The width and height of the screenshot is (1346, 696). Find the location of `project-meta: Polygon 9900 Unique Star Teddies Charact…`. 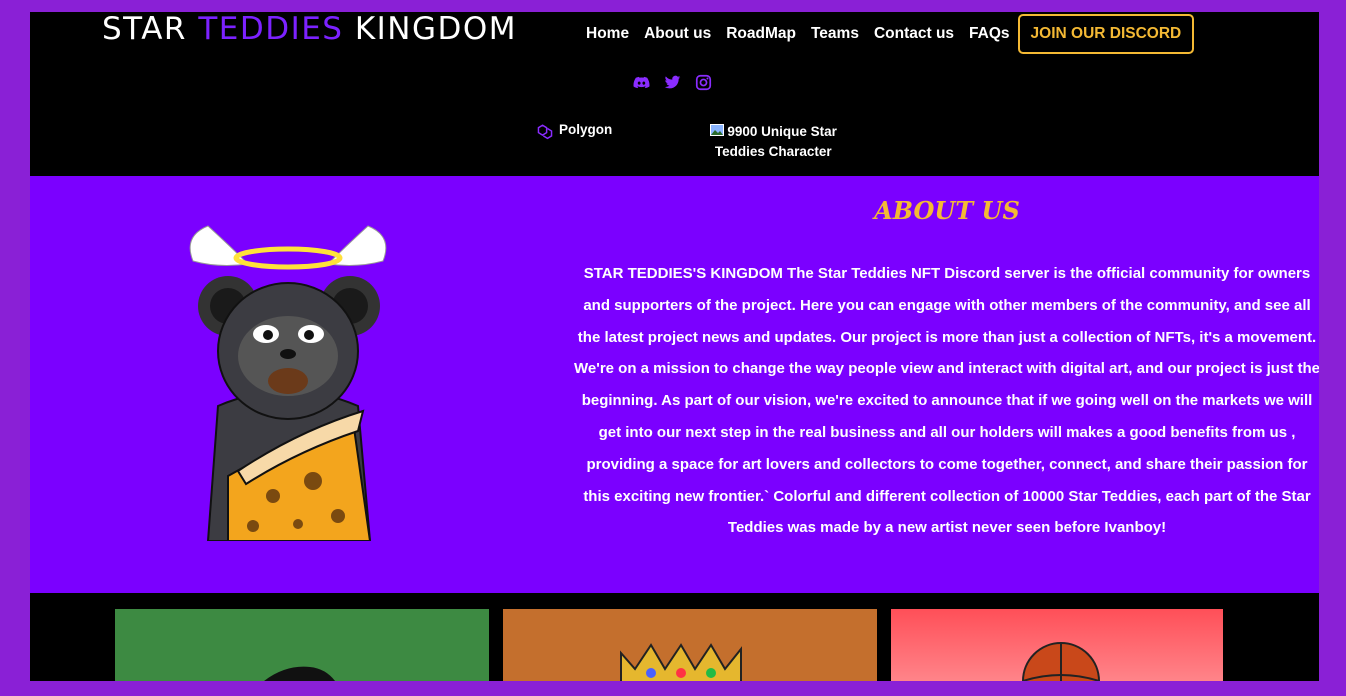

project-meta: Polygon 9900 Unique Star Teddies Charact… is located at coordinates (691, 142).